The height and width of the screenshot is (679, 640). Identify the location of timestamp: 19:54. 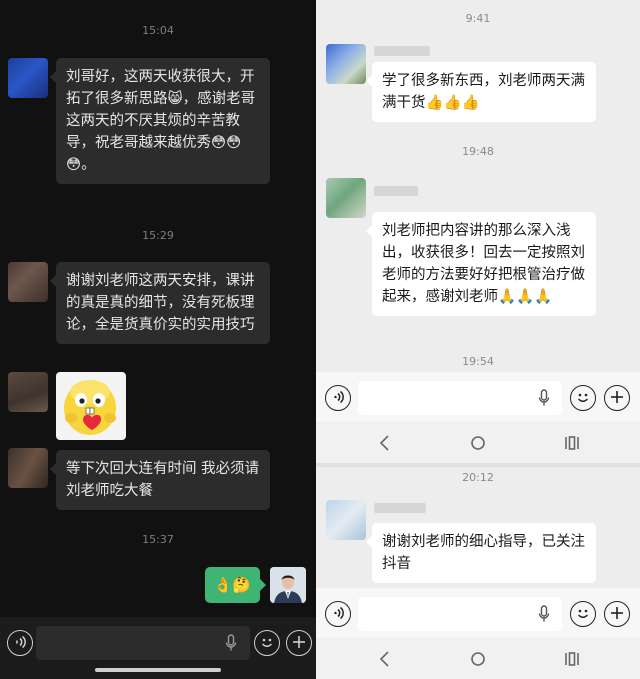
(478, 361).